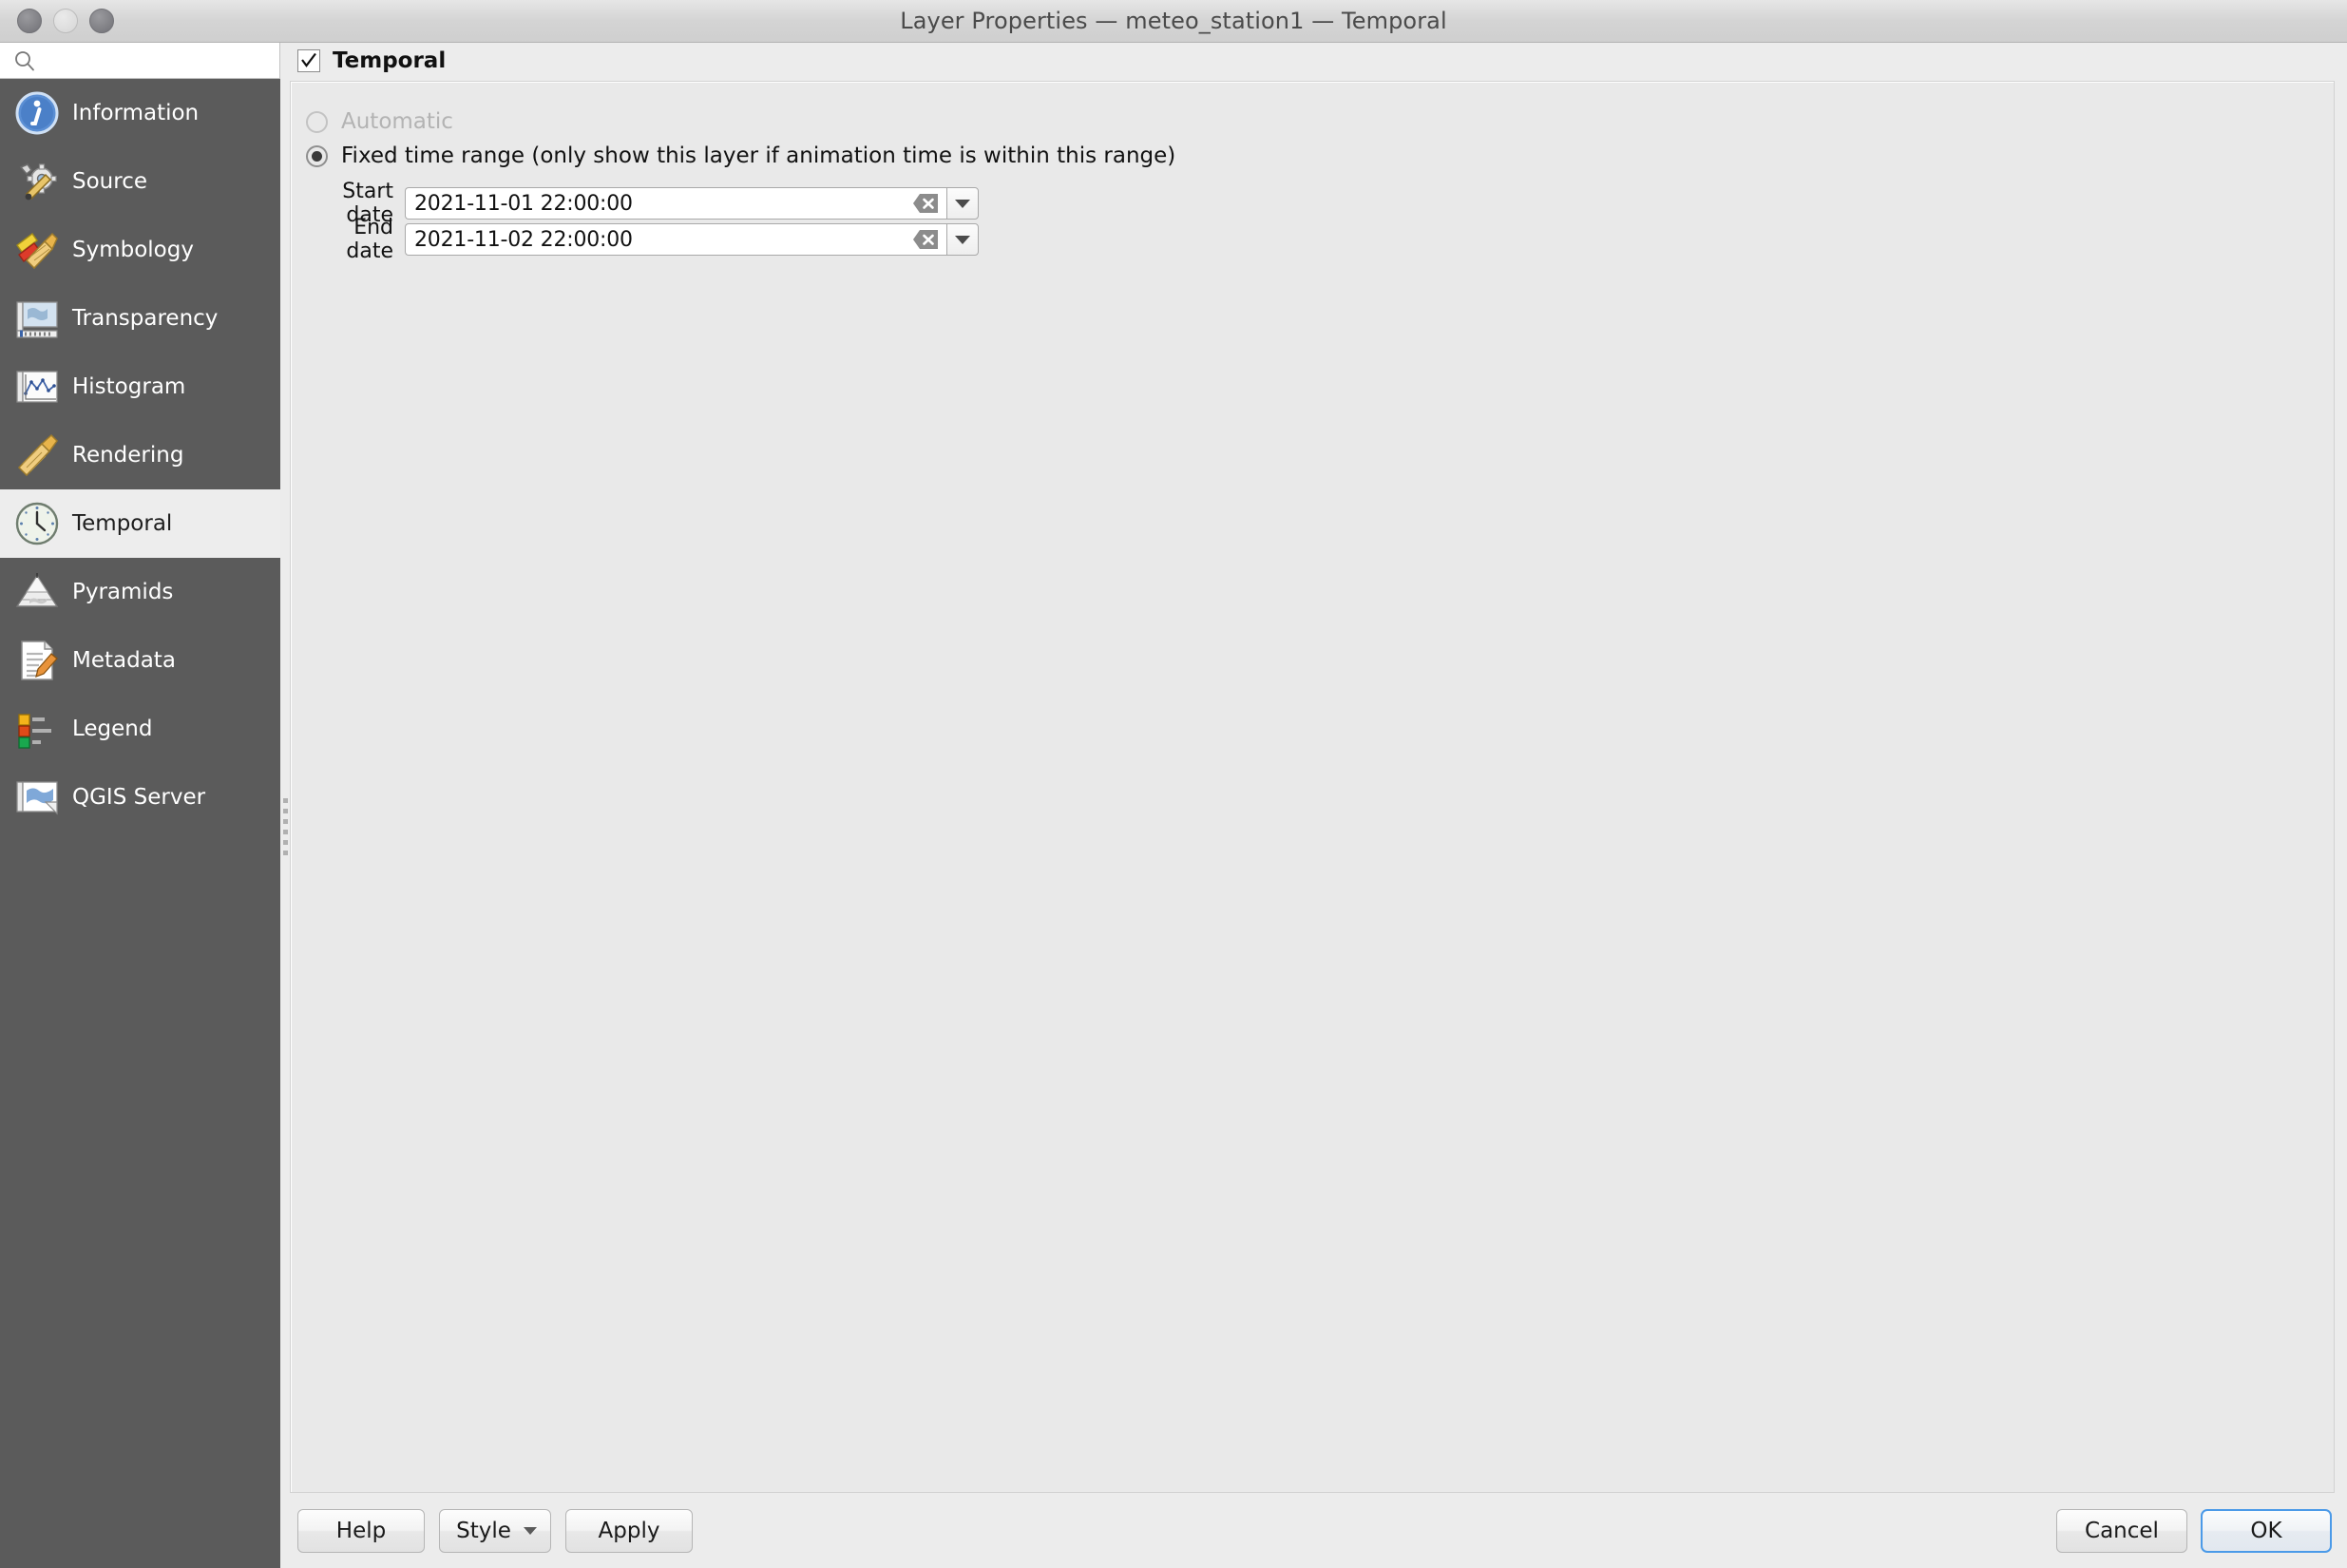 This screenshot has width=2347, height=1568. What do you see at coordinates (37, 319) in the screenshot?
I see `transparency-icon` at bounding box center [37, 319].